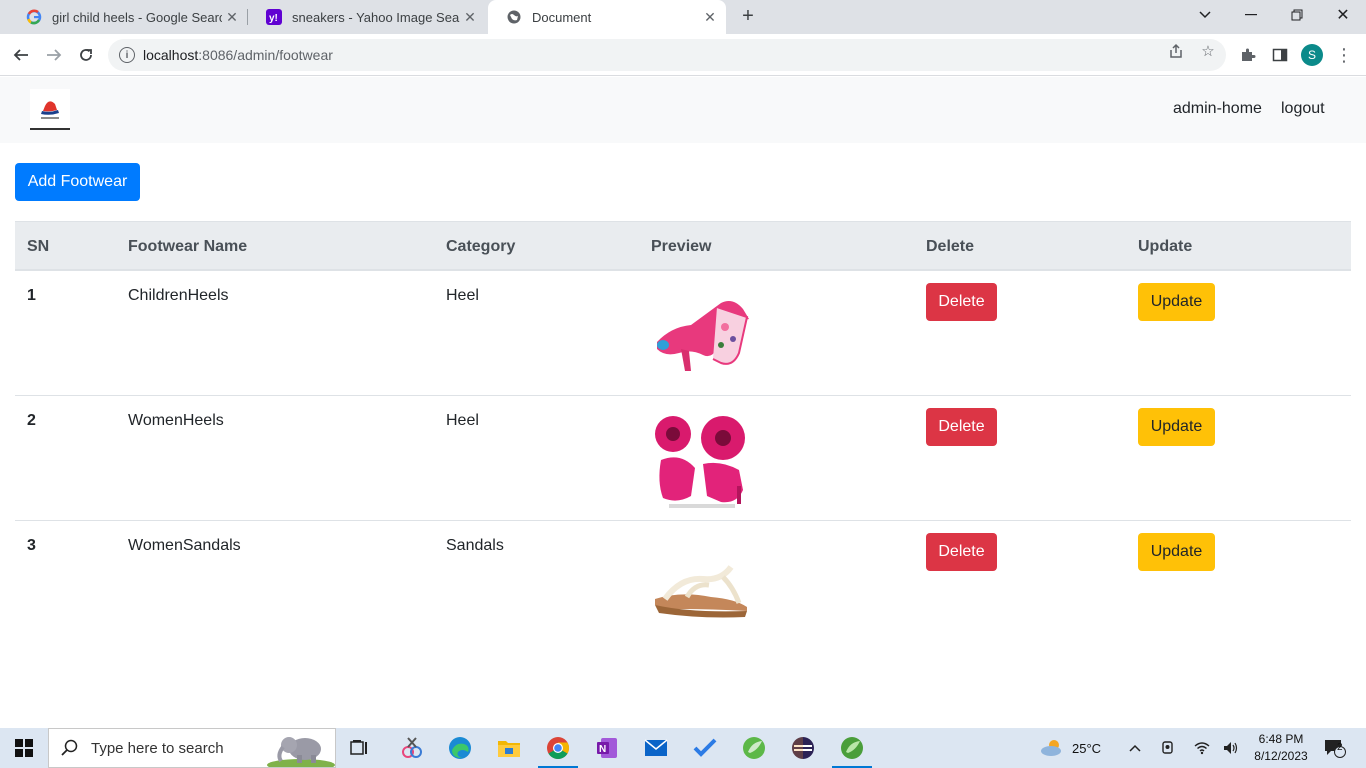 The height and width of the screenshot is (768, 1366). Describe the element at coordinates (171, 55) in the screenshot. I see `url-host: localhost` at that location.